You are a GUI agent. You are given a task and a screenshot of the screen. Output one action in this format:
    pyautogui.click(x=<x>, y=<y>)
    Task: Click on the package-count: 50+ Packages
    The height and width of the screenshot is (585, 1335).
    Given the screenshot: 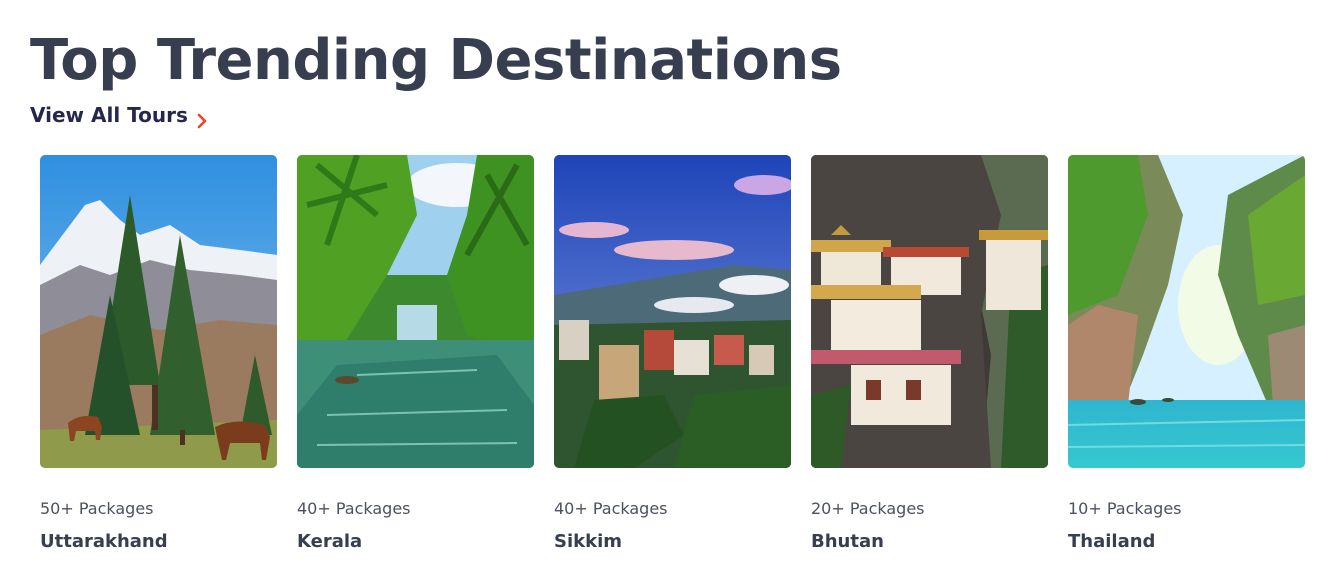 What is the action you would take?
    pyautogui.click(x=97, y=508)
    